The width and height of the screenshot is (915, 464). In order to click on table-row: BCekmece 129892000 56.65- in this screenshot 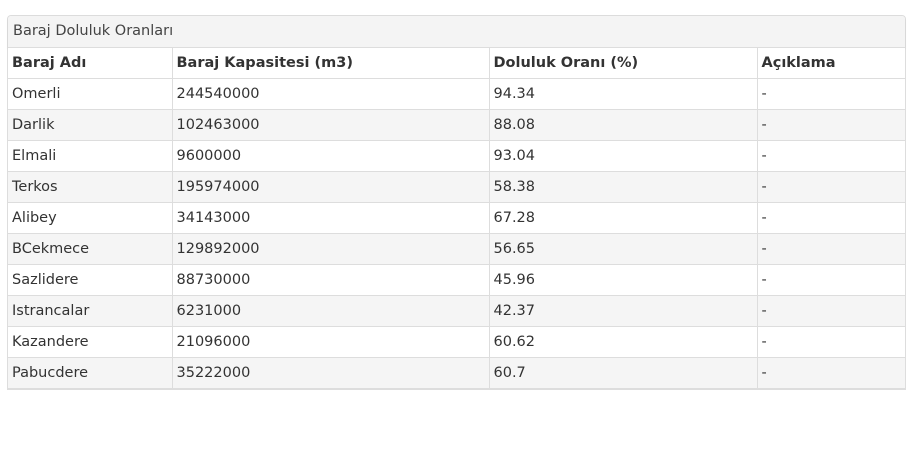, I will do `click(456, 249)`.